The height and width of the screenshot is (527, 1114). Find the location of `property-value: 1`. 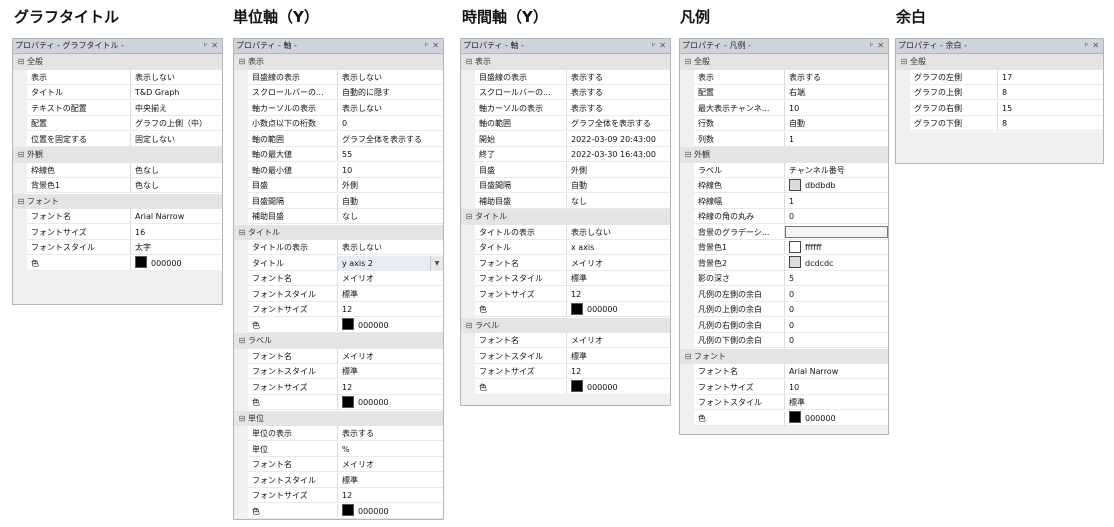

property-value: 1 is located at coordinates (836, 139).